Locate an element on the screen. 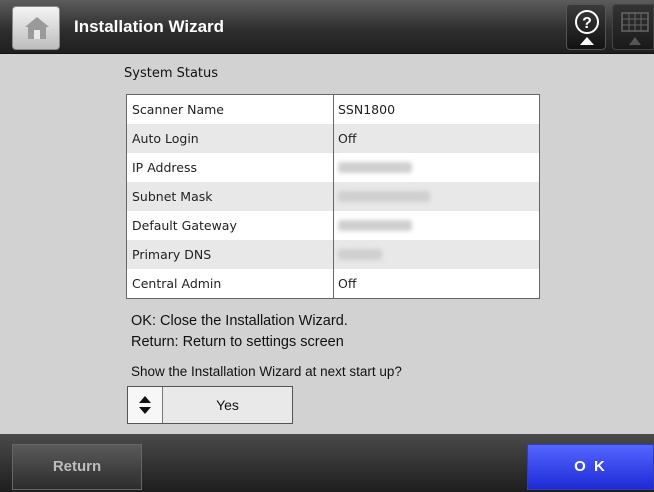  table-row: Central Admin Off is located at coordinates (333, 283).